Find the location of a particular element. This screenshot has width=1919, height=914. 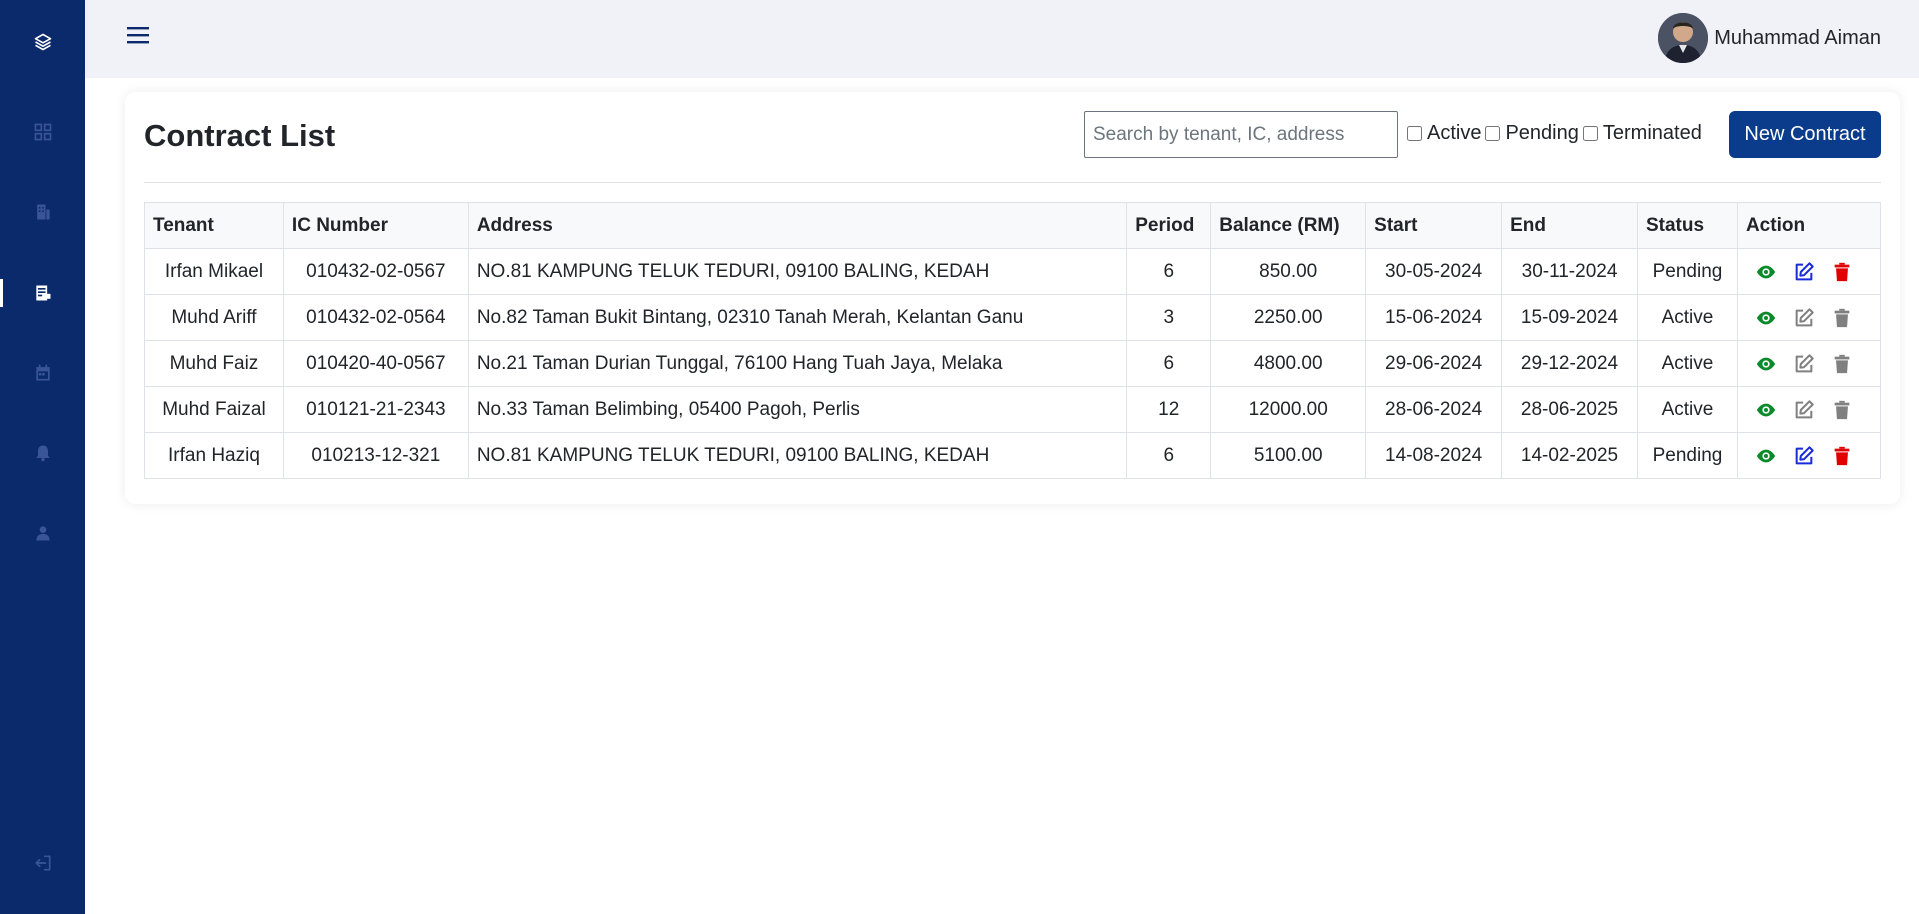

cell-balance: 5100.00 is located at coordinates (1288, 455).